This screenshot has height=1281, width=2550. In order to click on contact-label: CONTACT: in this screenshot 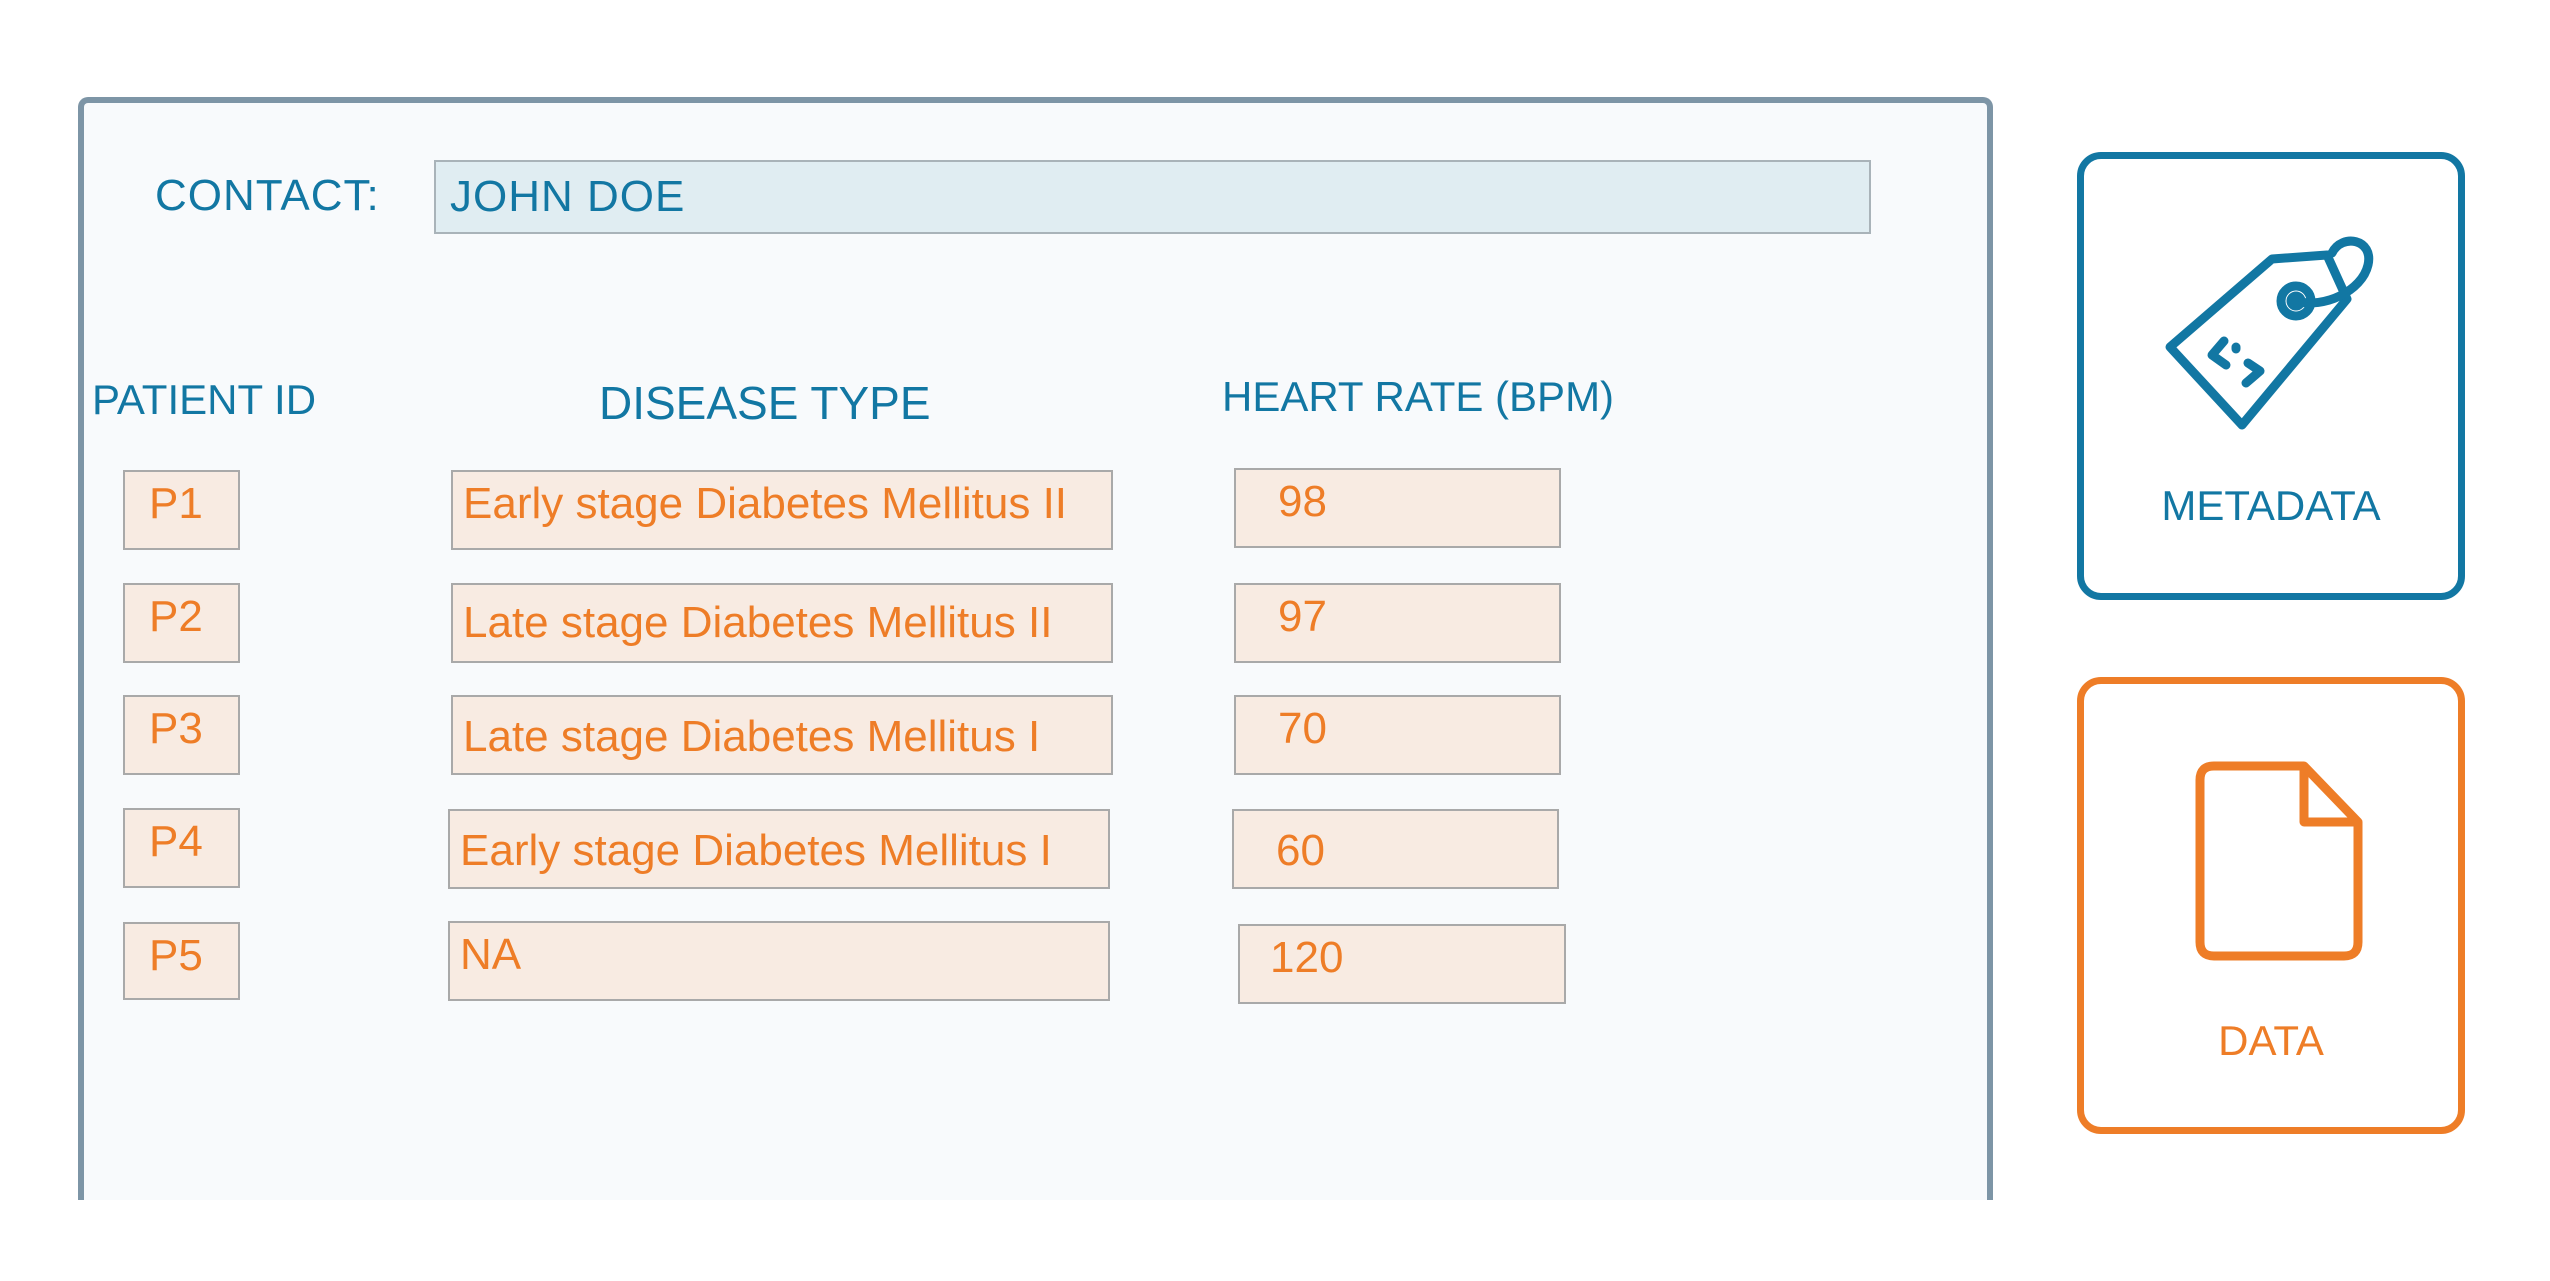, I will do `click(267, 195)`.